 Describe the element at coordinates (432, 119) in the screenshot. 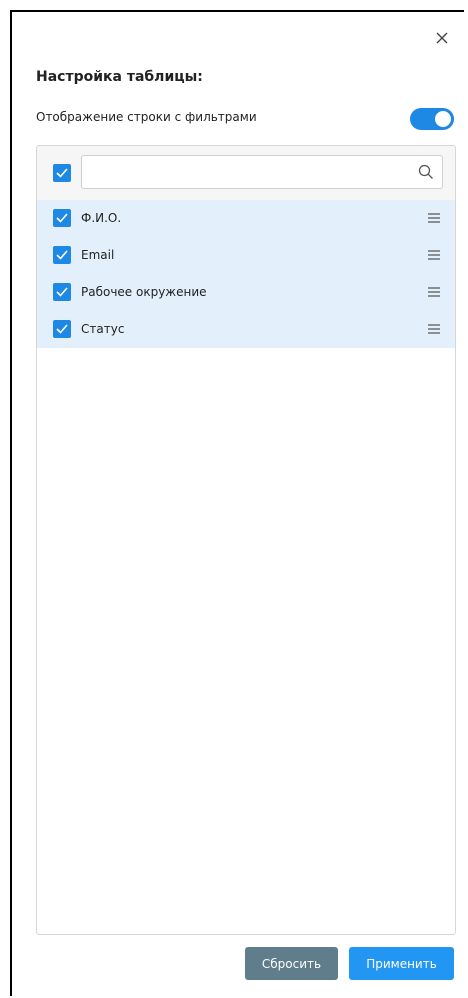

I see `filter-row-toggle` at that location.